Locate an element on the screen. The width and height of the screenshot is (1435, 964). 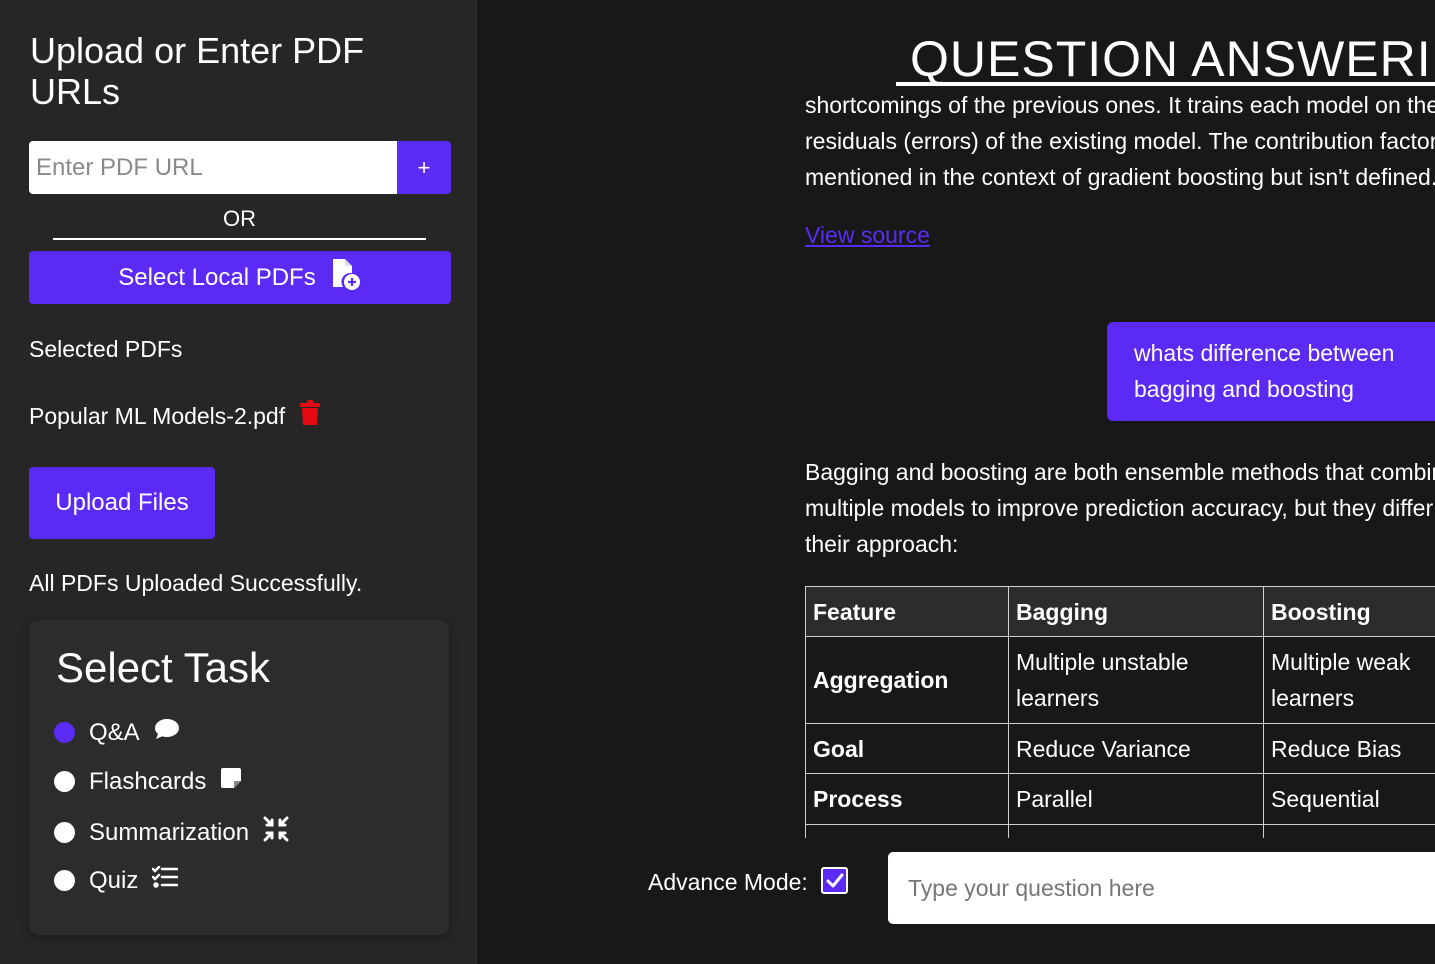
add-url-button: + is located at coordinates (424, 167).